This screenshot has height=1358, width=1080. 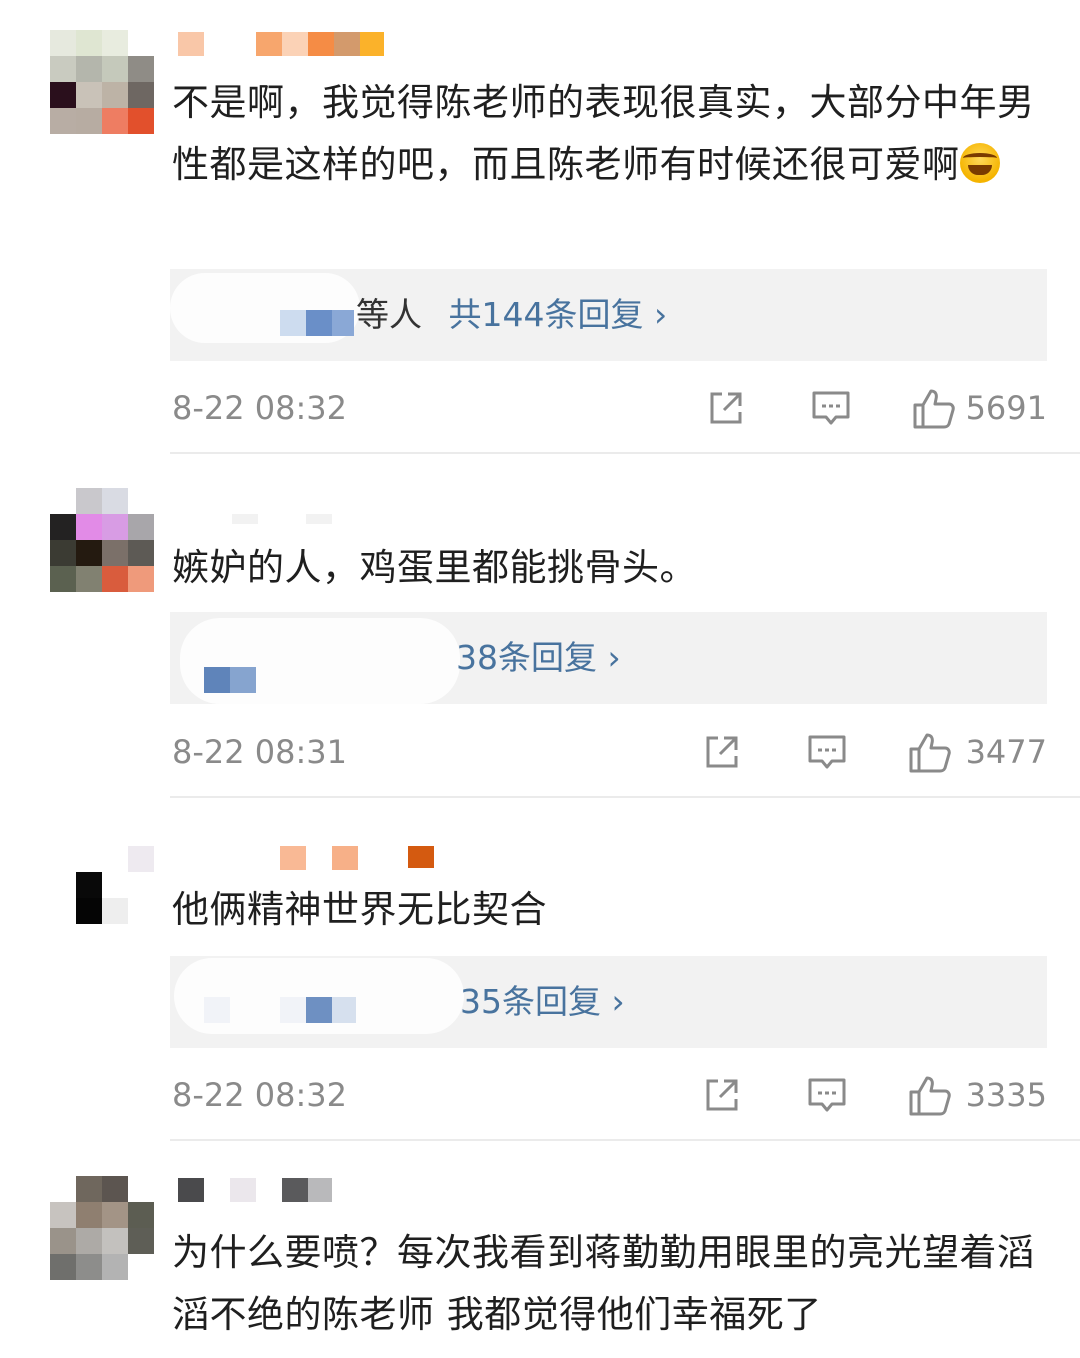 What do you see at coordinates (260, 752) in the screenshot?
I see `comment-time: 8-22 08:31` at bounding box center [260, 752].